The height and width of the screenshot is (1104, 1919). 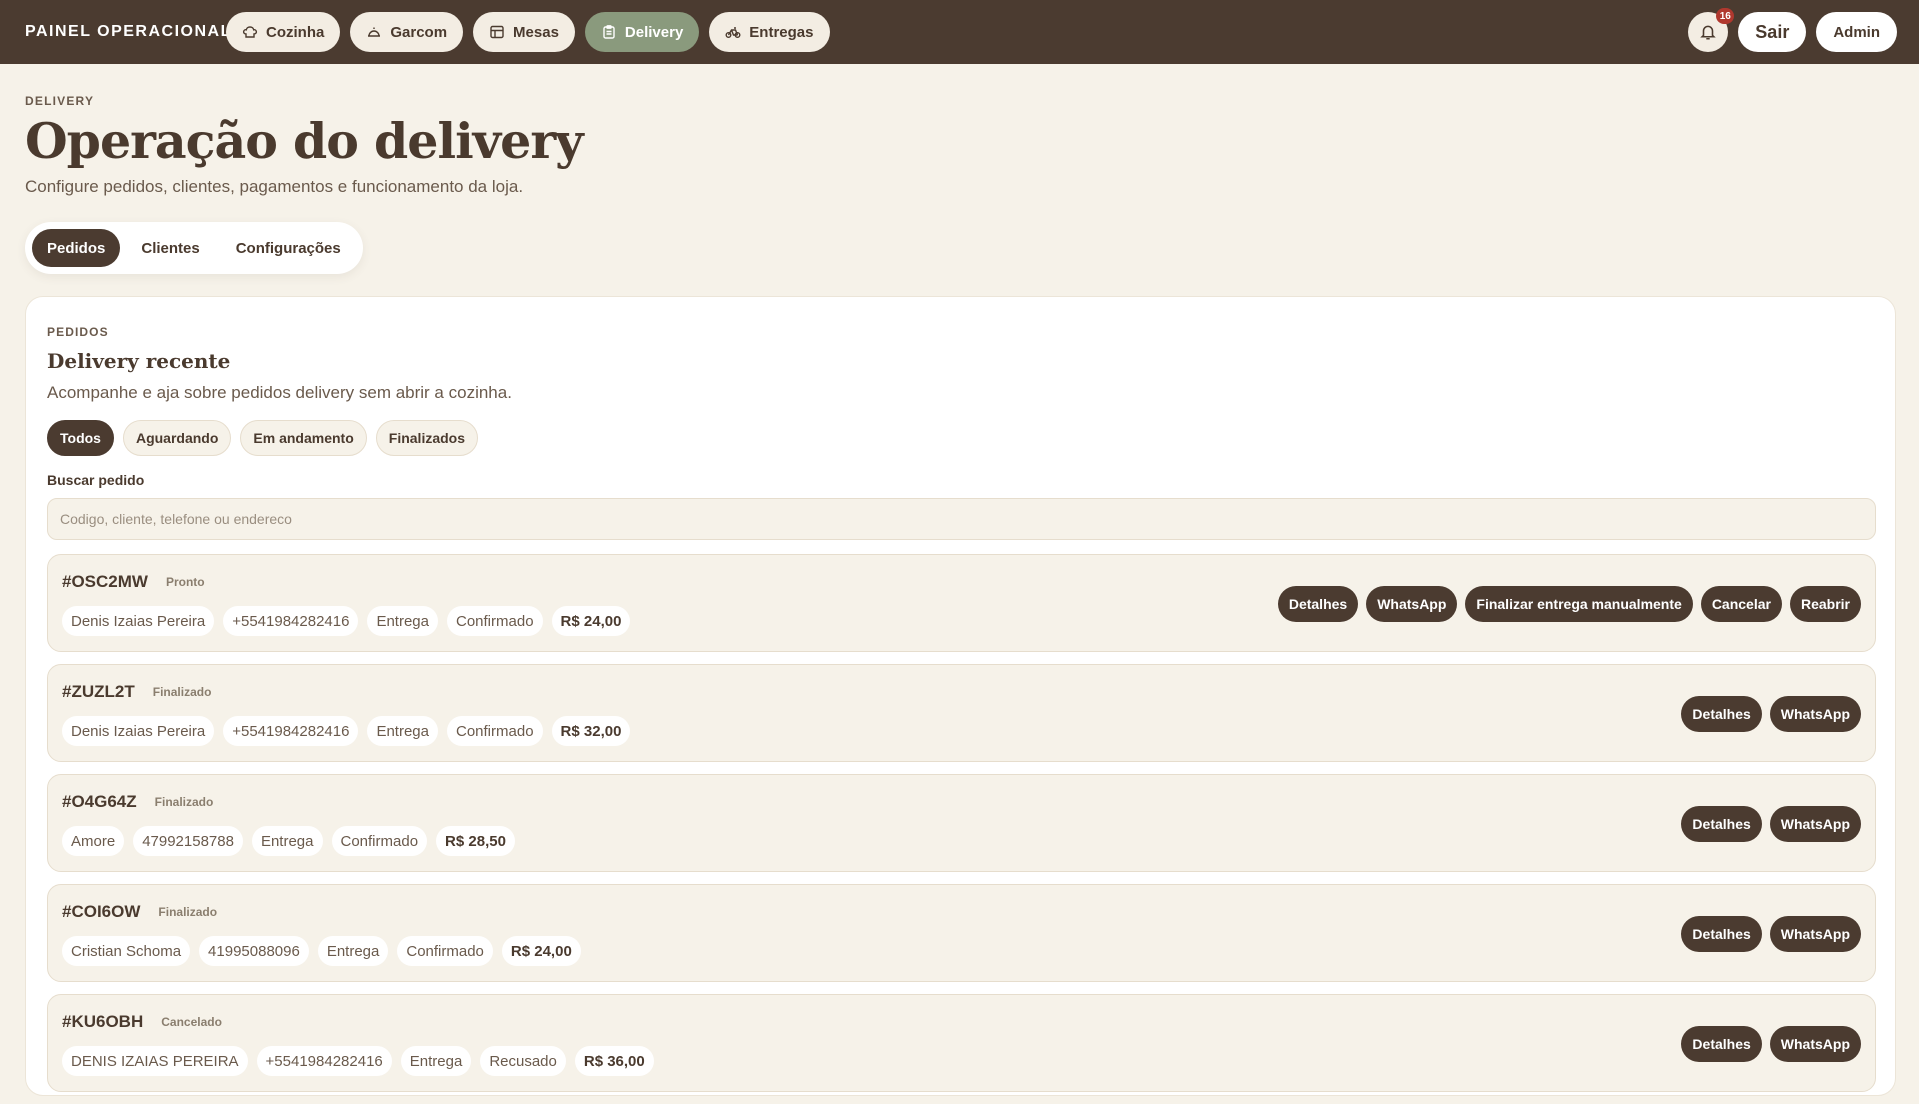 I want to click on customer-chip: DENIS IZAIAS PEREIRA, so click(x=155, y=1061).